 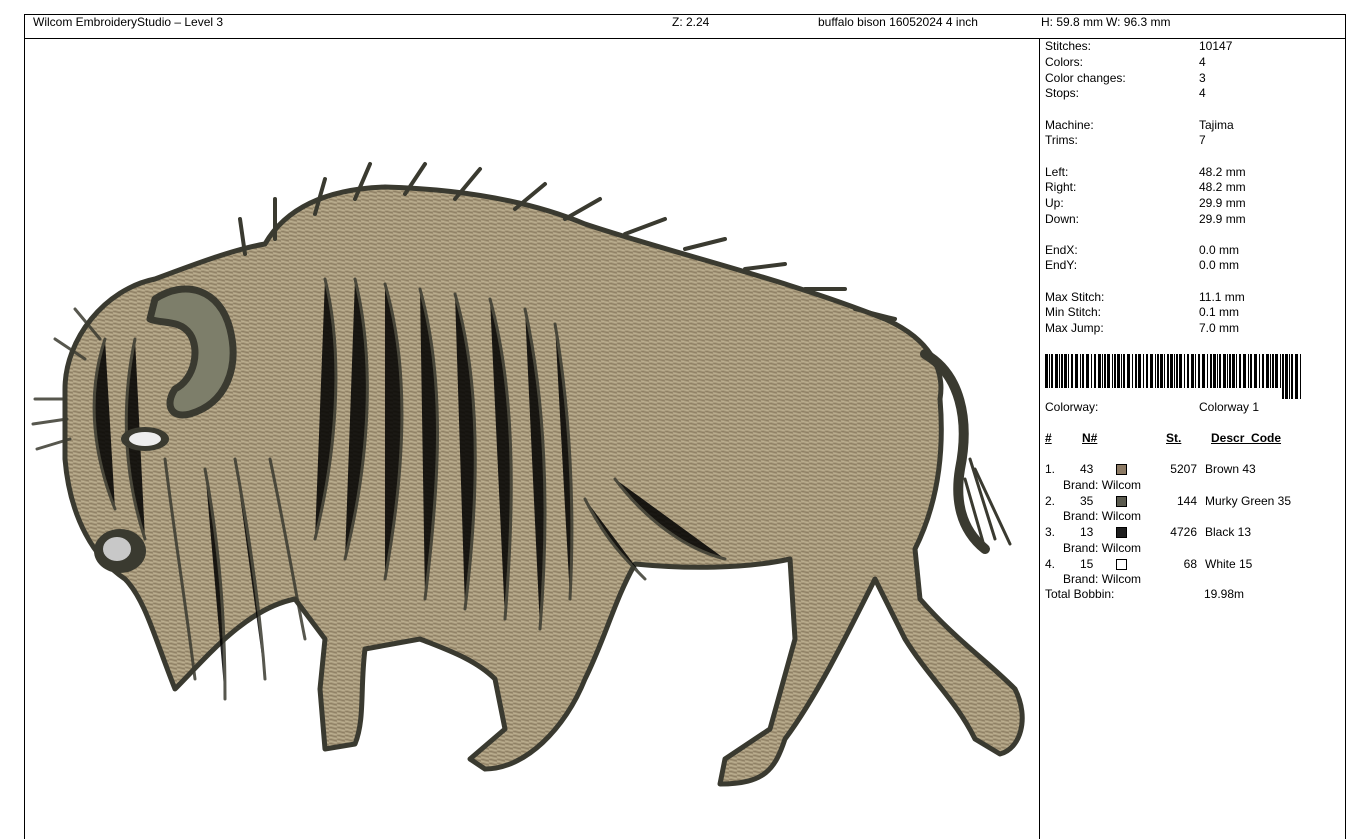 What do you see at coordinates (1069, 125) in the screenshot?
I see `stat-label: Machine:` at bounding box center [1069, 125].